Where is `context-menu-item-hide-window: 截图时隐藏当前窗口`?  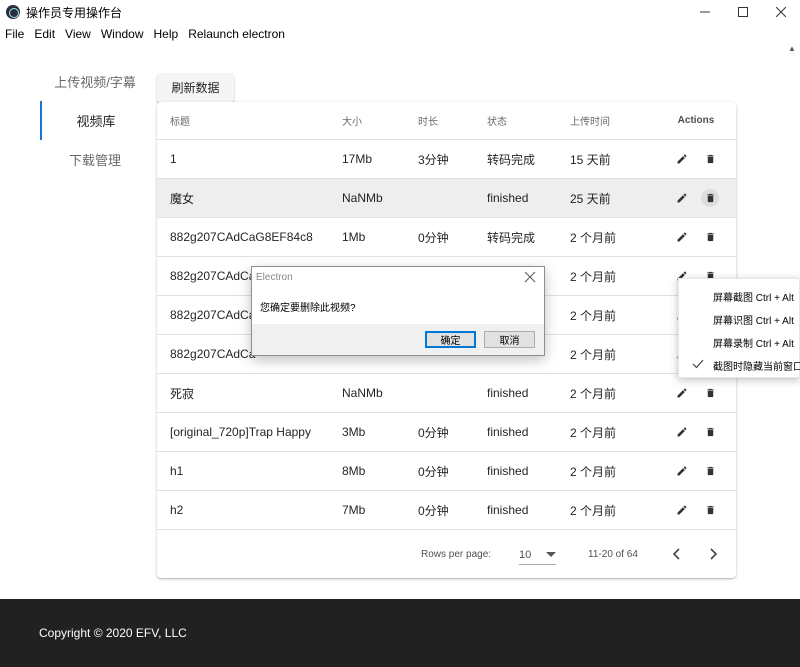 context-menu-item-hide-window: 截图时隐藏当前窗口 is located at coordinates (739, 365).